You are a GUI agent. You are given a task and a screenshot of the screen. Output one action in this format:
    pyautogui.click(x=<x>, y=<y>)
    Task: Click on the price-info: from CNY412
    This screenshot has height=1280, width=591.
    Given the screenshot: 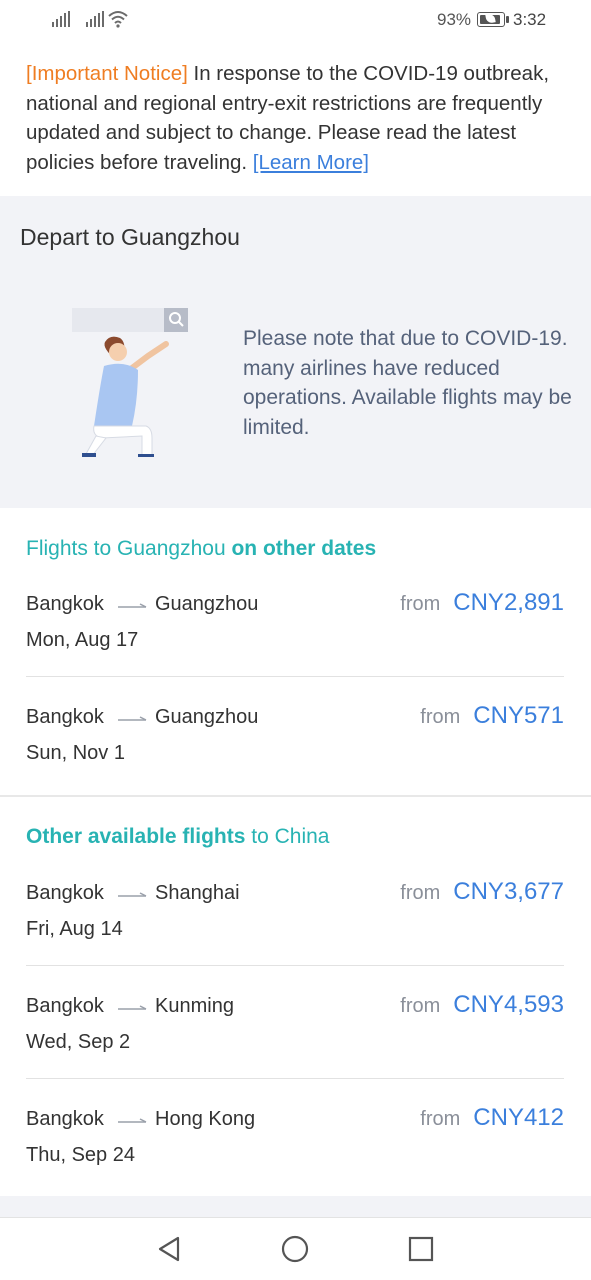 What is the action you would take?
    pyautogui.click(x=492, y=1118)
    